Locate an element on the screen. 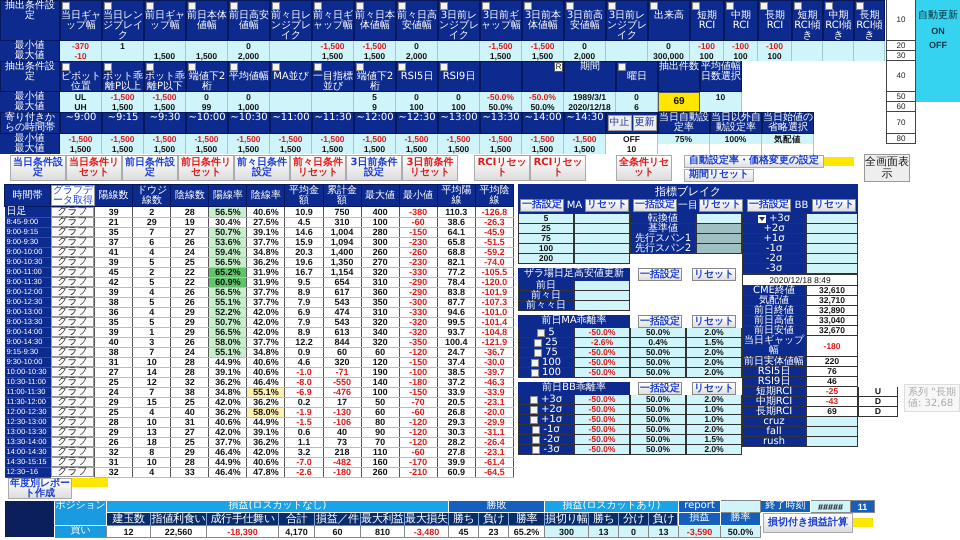 The image size is (960, 540). report-button: 年度別レポート作成 is located at coordinates (40, 488).